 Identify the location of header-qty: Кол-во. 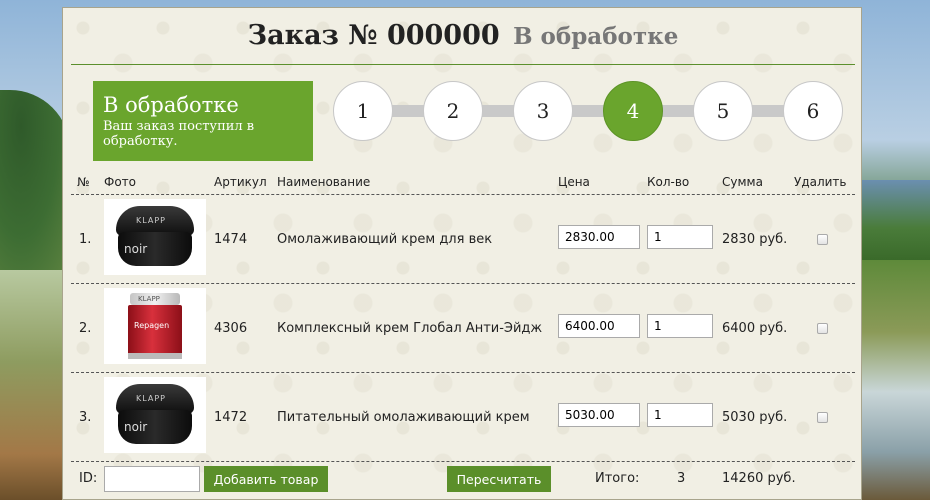
(668, 182).